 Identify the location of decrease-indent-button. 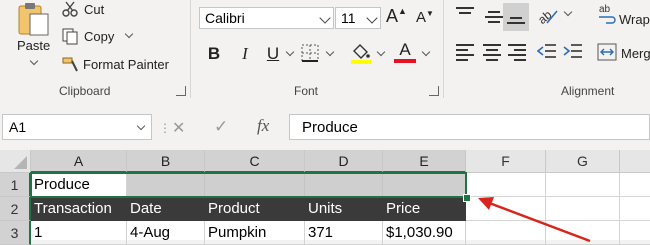
(546, 51).